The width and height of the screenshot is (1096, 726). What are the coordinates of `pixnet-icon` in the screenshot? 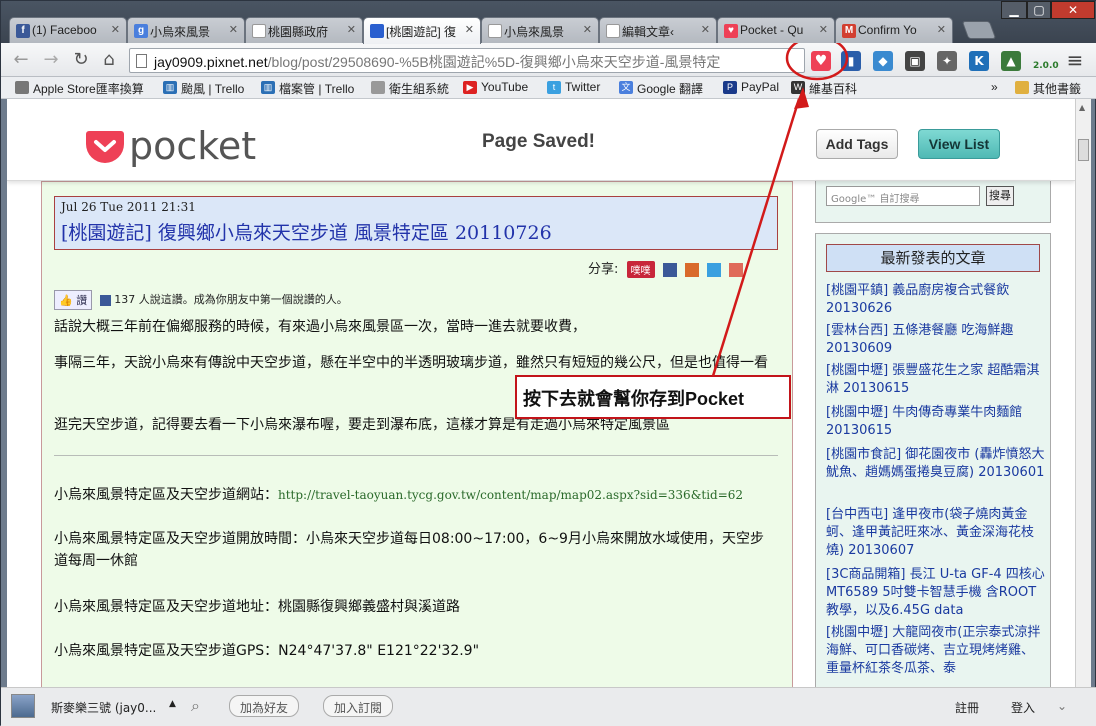 It's located at (377, 31).